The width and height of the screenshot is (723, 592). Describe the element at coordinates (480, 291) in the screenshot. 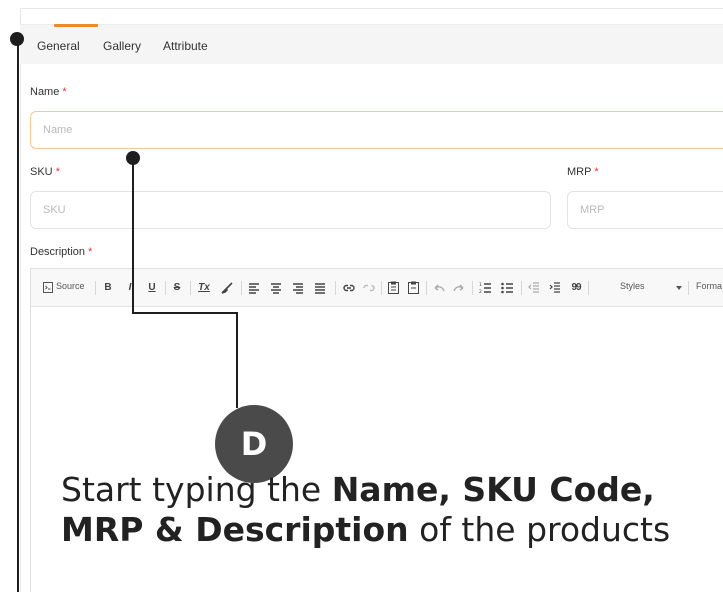

I see `svg-text: 2` at that location.